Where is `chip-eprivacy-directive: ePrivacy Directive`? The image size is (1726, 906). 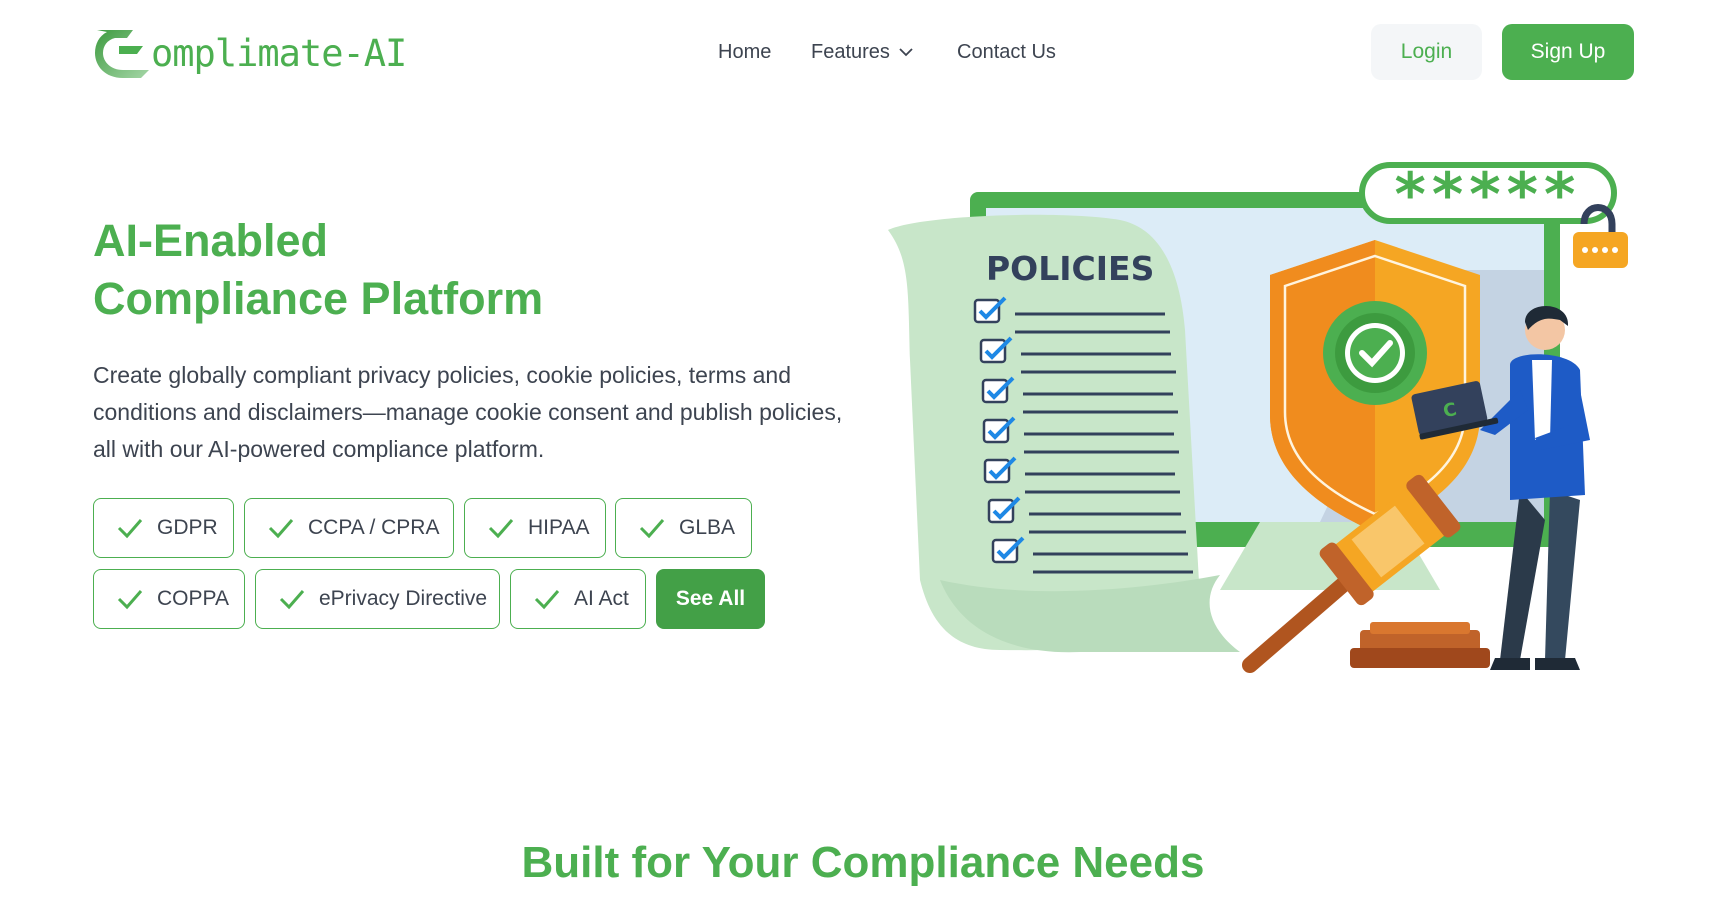
chip-eprivacy-directive: ePrivacy Directive is located at coordinates (377, 599).